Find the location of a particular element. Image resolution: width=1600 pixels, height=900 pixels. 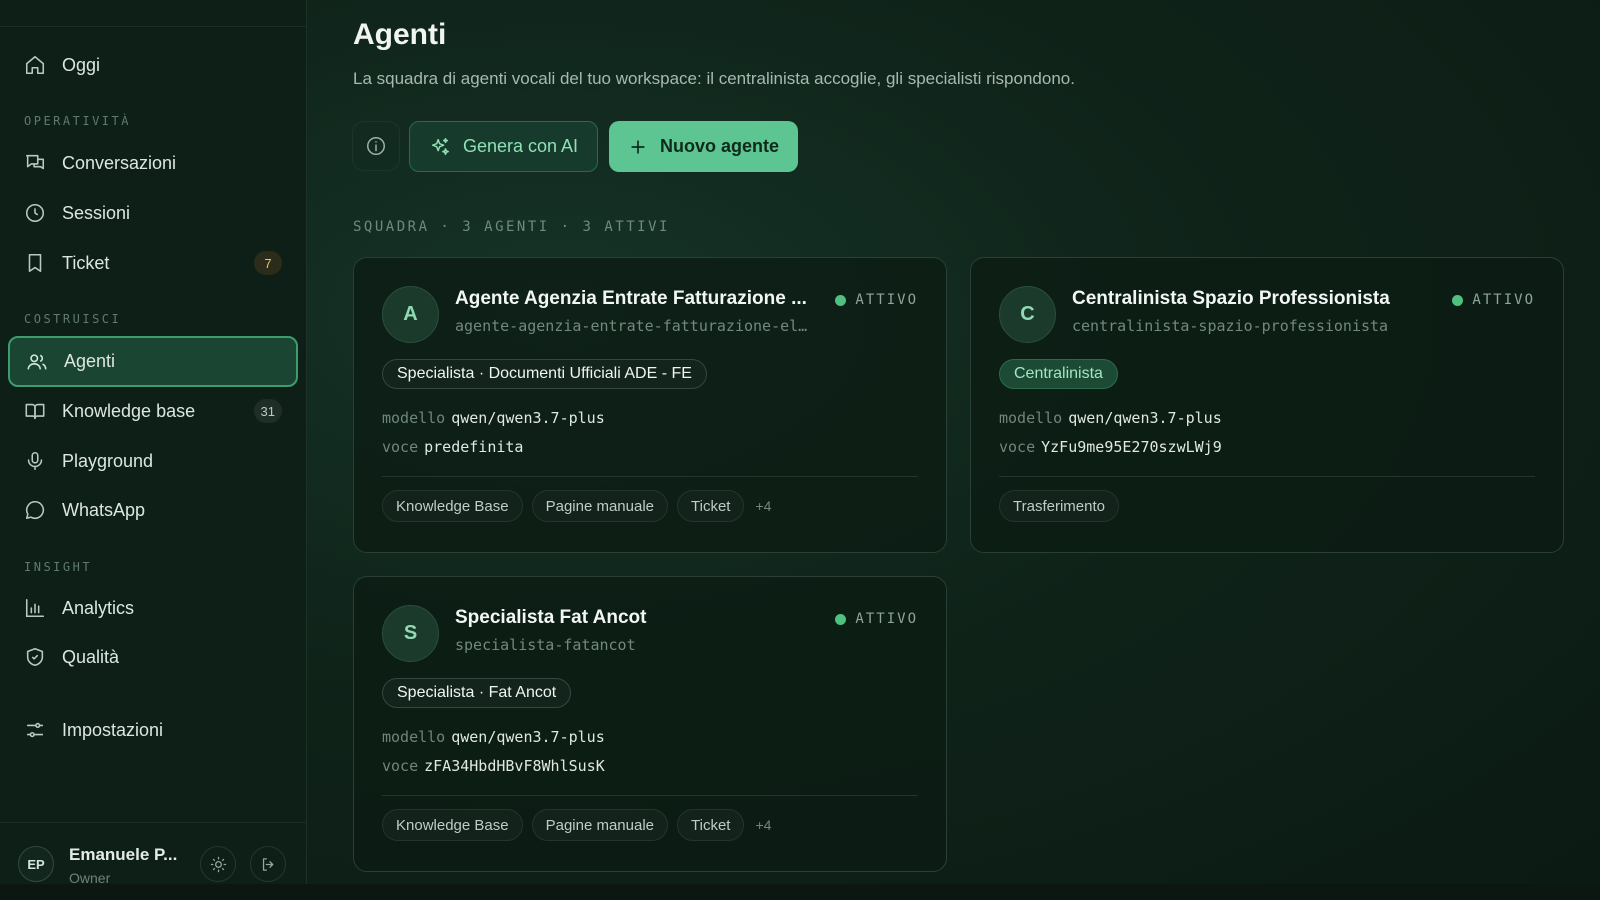

shield-check-icon is located at coordinates (35, 657).